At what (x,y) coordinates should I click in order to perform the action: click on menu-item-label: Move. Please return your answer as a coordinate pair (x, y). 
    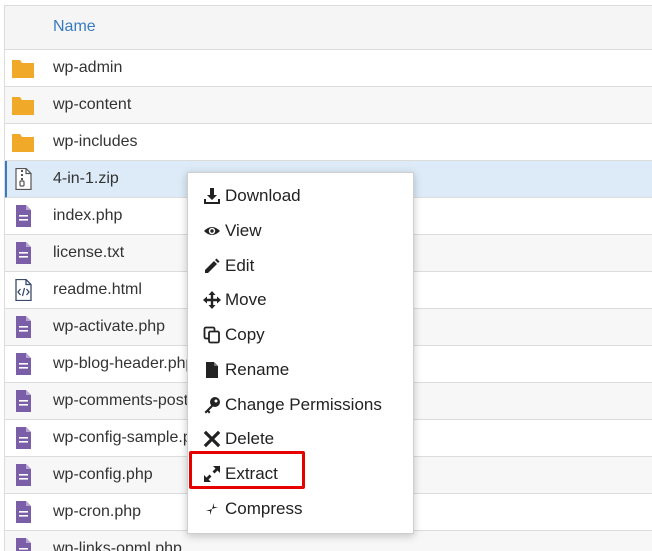
    Looking at the image, I should click on (246, 299).